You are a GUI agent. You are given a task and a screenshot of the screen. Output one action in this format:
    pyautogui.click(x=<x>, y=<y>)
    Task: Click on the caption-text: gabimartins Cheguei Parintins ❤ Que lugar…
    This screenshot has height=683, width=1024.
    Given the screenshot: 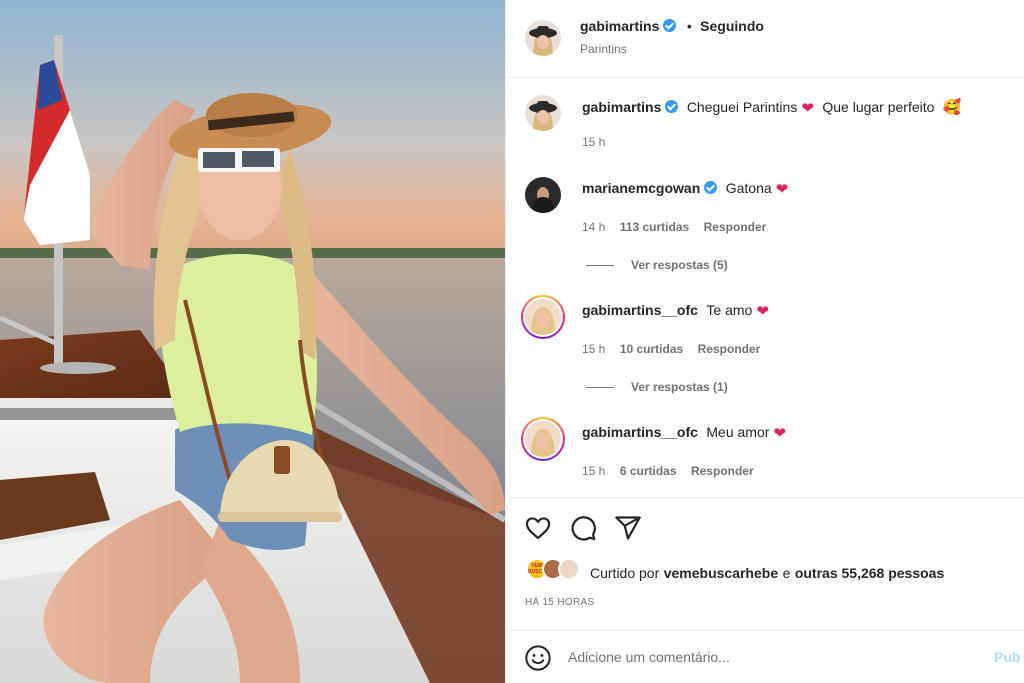 What is the action you would take?
    pyautogui.click(x=772, y=107)
    